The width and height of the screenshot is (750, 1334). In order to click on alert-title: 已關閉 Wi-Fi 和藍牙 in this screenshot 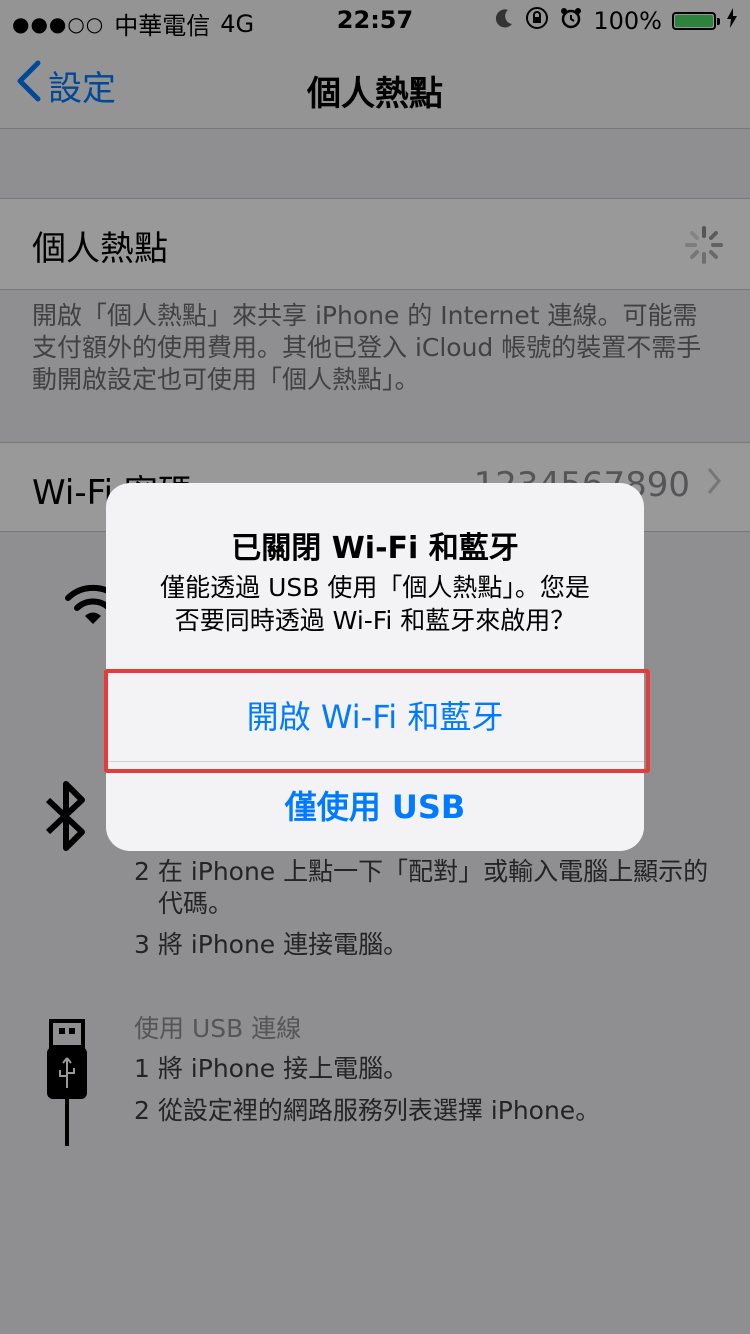, I will do `click(375, 548)`.